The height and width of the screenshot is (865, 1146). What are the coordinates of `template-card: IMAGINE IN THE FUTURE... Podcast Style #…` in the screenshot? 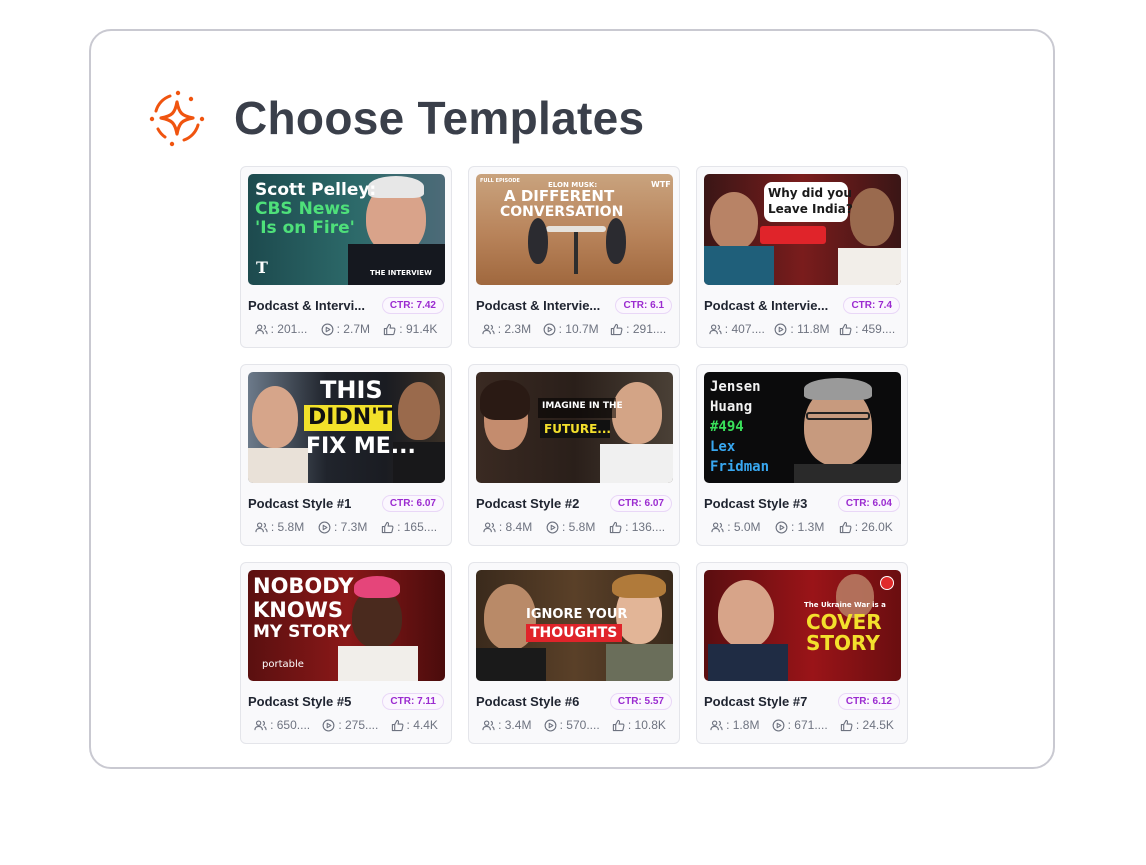 It's located at (574, 455).